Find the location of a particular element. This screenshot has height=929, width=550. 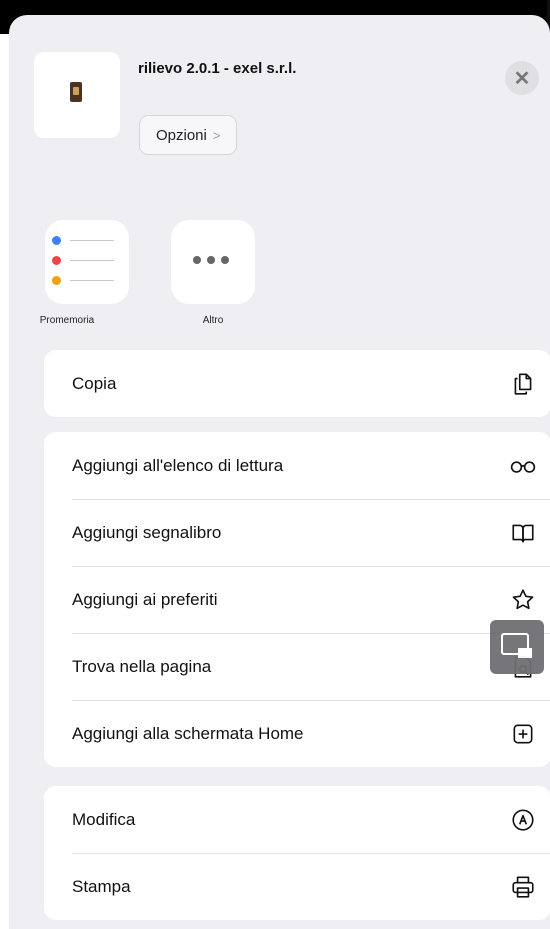

star-icon is located at coordinates (523, 600).